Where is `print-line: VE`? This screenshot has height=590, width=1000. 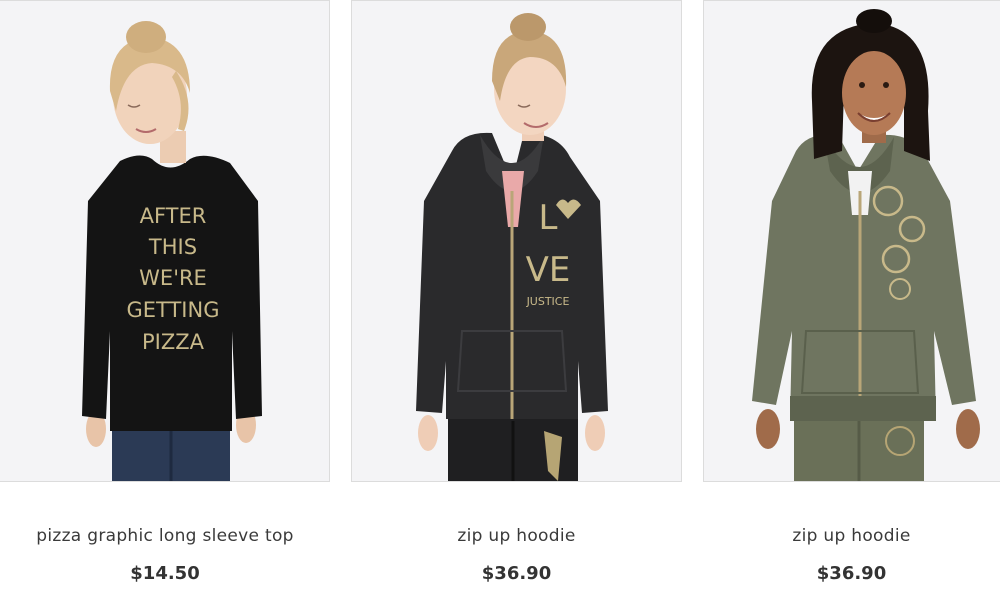
print-line: VE is located at coordinates (548, 270).